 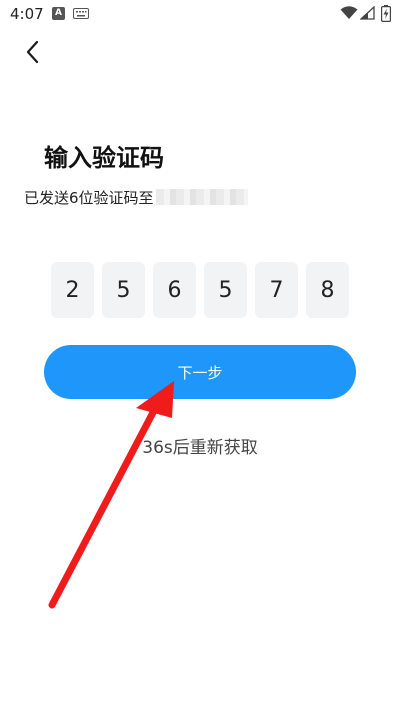 I want to click on code-digit-box: 2, so click(x=72, y=290).